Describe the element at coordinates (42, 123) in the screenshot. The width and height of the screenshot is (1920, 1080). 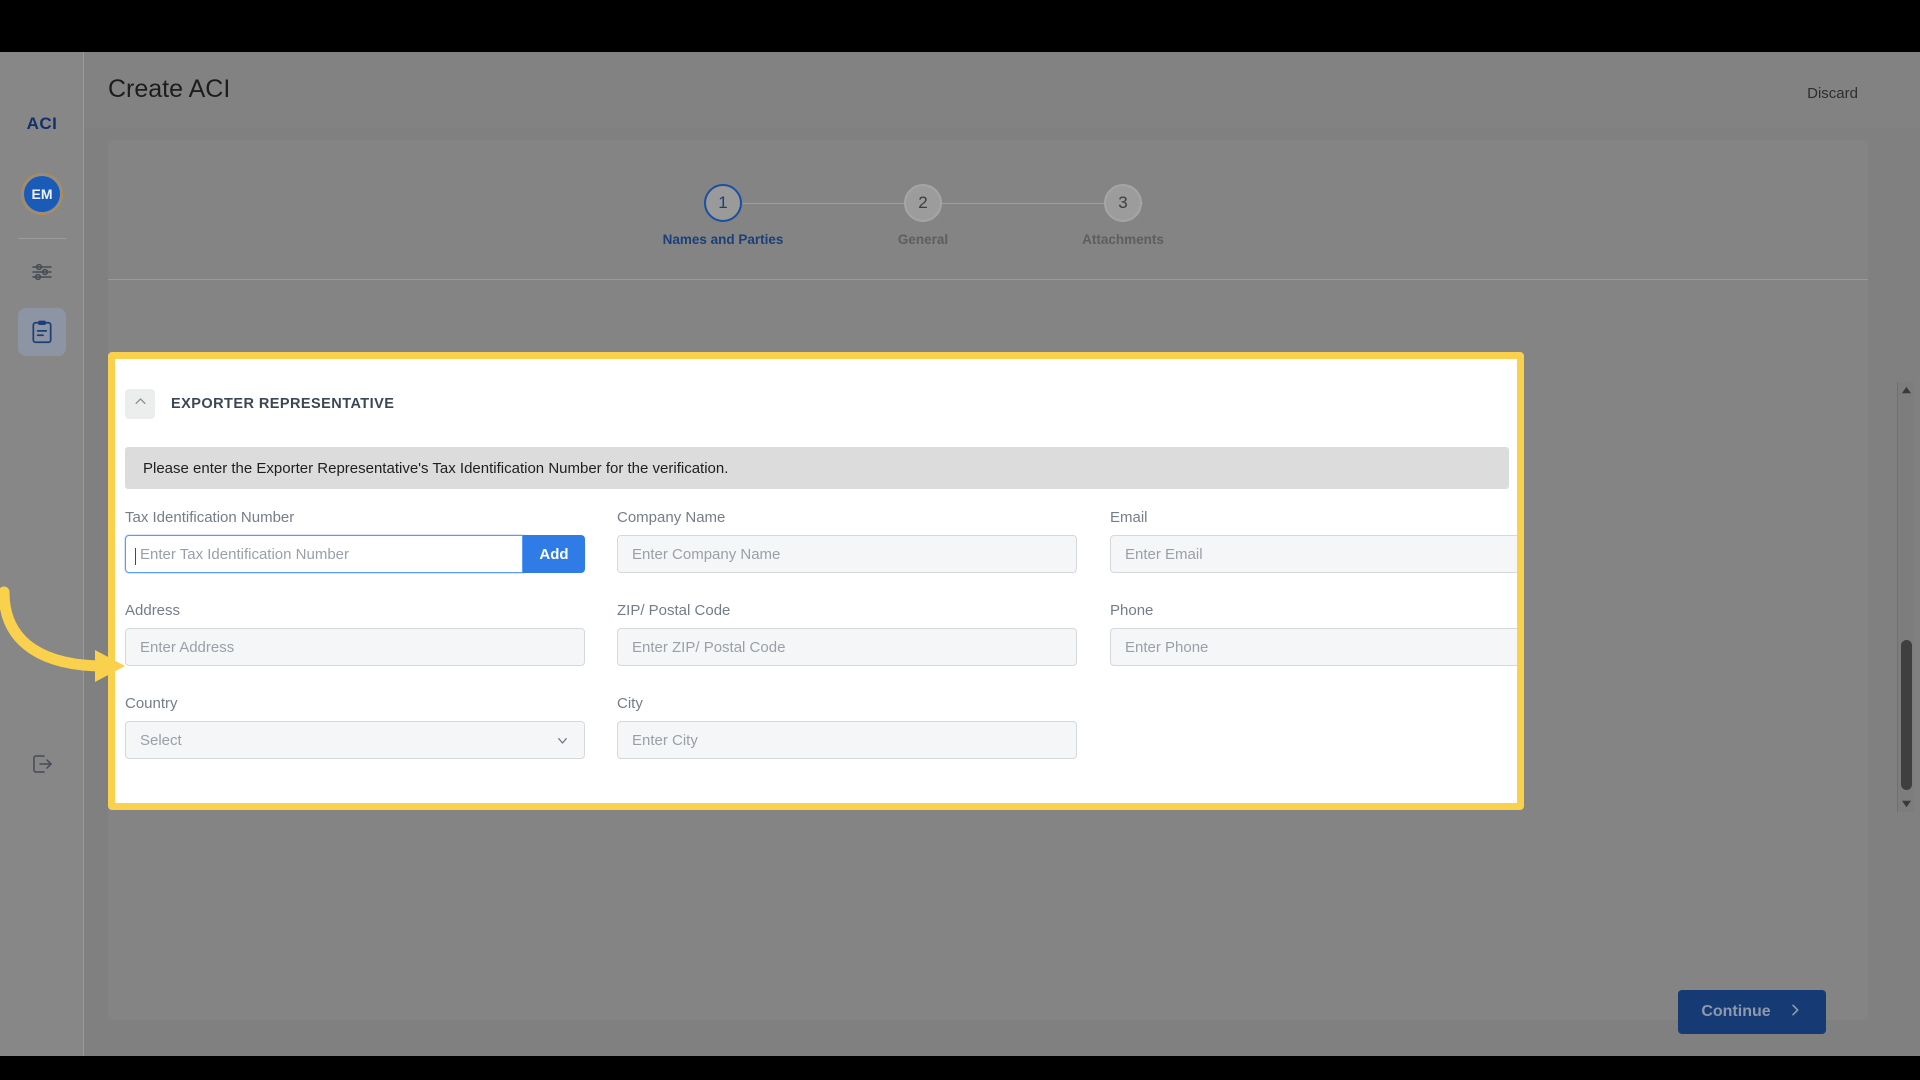
I see `app-logo: ACI` at that location.